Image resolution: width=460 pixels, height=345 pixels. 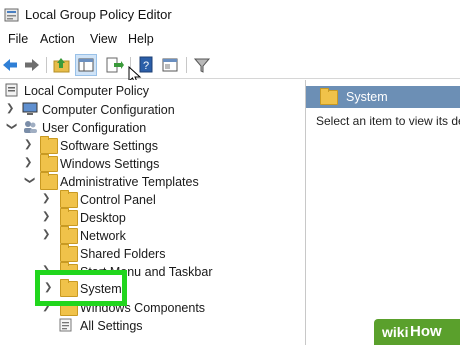 What do you see at coordinates (148, 326) in the screenshot?
I see `tree-item-all-settings: All Settings` at bounding box center [148, 326].